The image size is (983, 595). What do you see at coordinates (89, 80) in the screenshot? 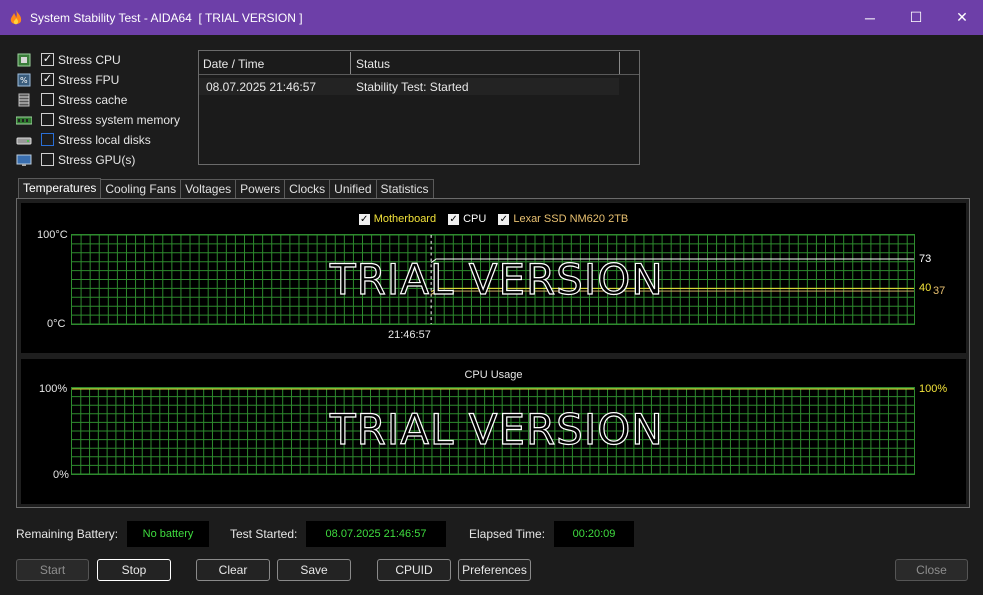
I see `stress-fpu-label: Stress FPU` at bounding box center [89, 80].